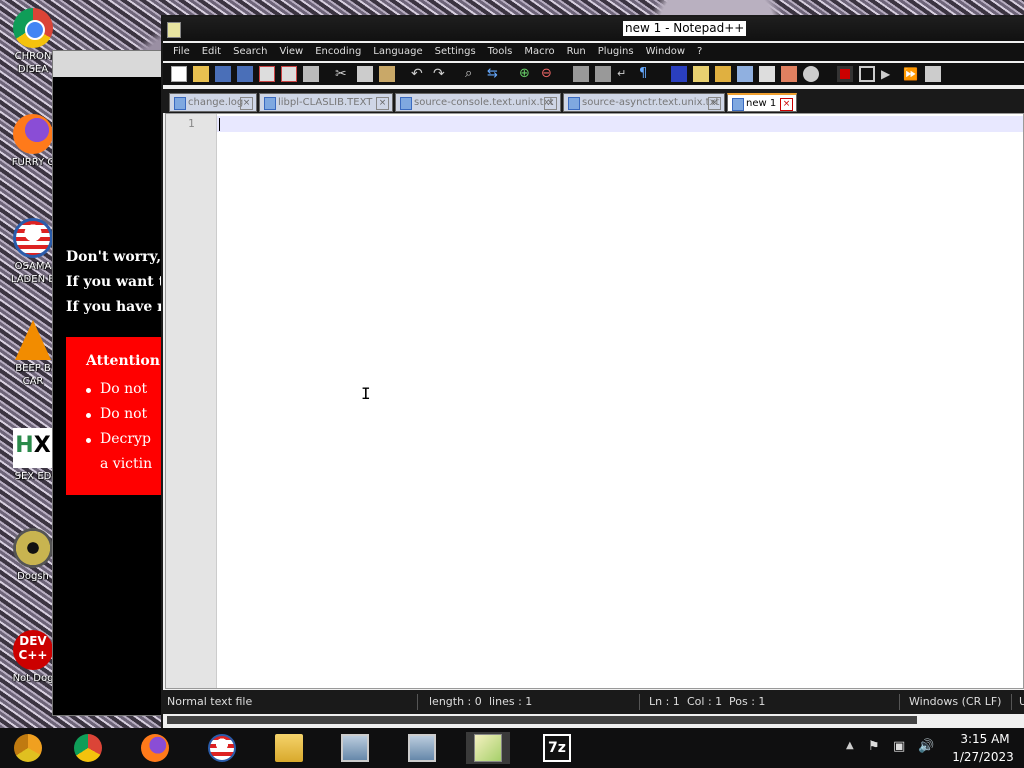 The image size is (1024, 768). I want to click on play-multiple-macro-icon: ⏩, so click(911, 74).